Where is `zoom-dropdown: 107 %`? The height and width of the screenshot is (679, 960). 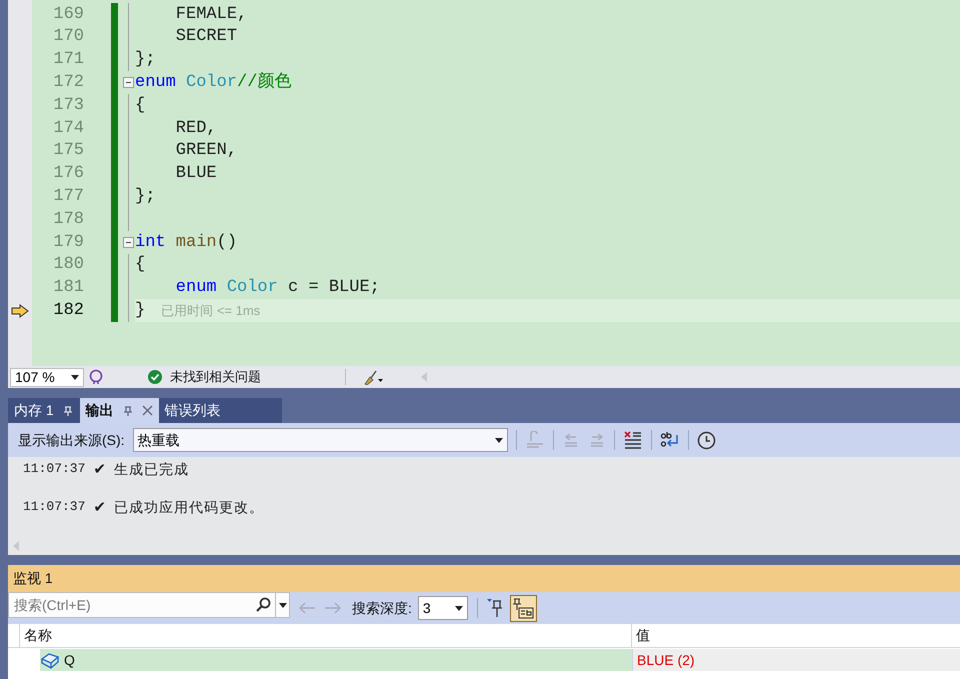 zoom-dropdown: 107 % is located at coordinates (47, 377).